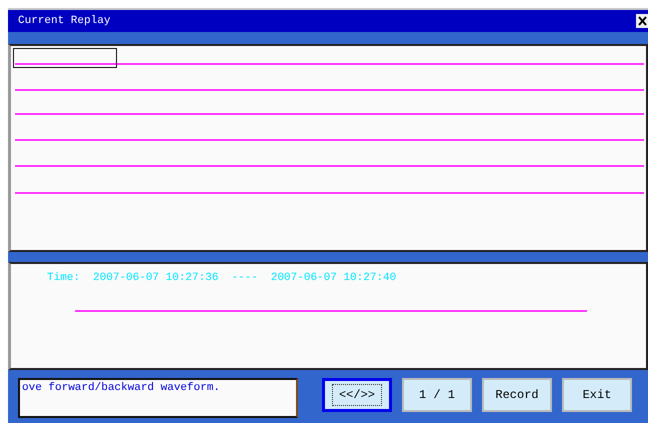 The image size is (648, 423). What do you see at coordinates (597, 395) in the screenshot?
I see `window-button: Exit` at bounding box center [597, 395].